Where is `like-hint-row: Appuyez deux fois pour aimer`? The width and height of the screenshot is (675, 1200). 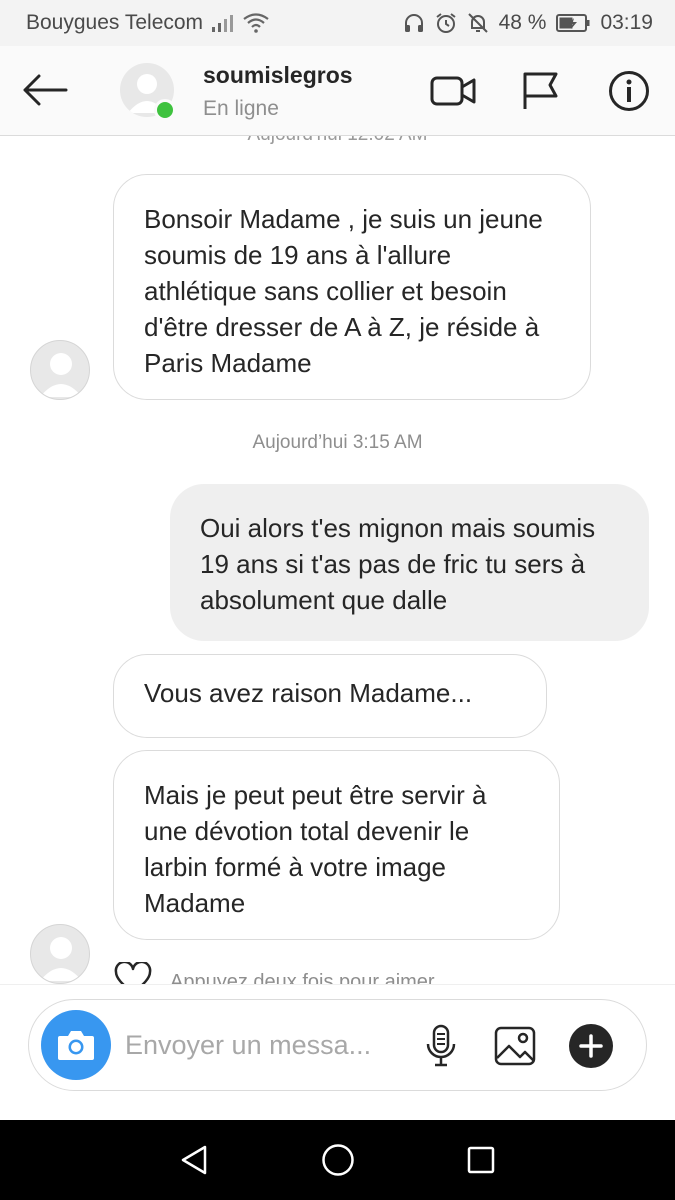 like-hint-row: Appuyez deux fois pour aimer is located at coordinates (274, 972).